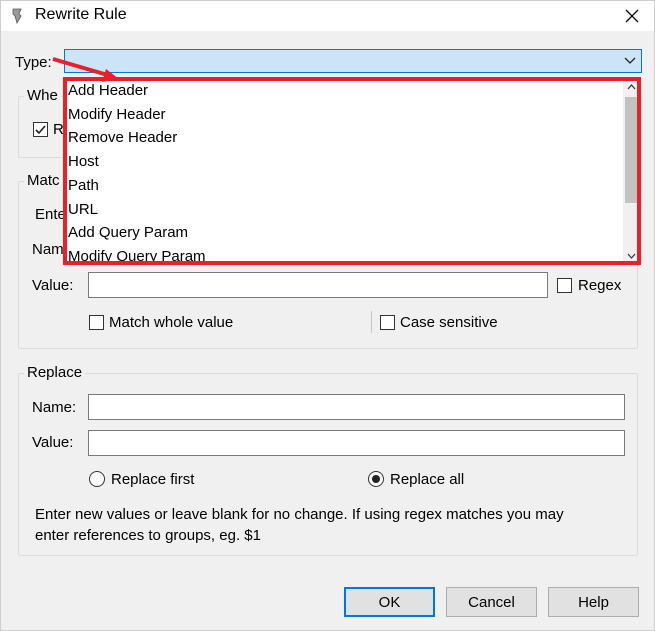  What do you see at coordinates (53, 285) in the screenshot?
I see `match-value-label: Value:` at bounding box center [53, 285].